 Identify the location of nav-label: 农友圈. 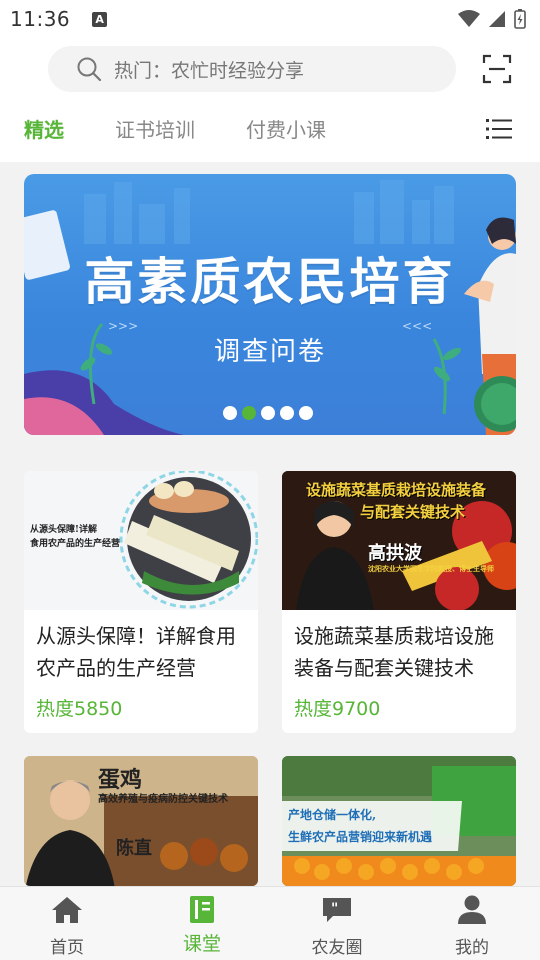
(337, 948).